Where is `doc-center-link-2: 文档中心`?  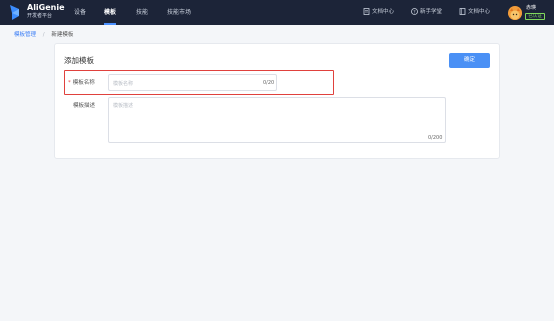
doc-center-link-2: 文档中心 is located at coordinates (474, 12).